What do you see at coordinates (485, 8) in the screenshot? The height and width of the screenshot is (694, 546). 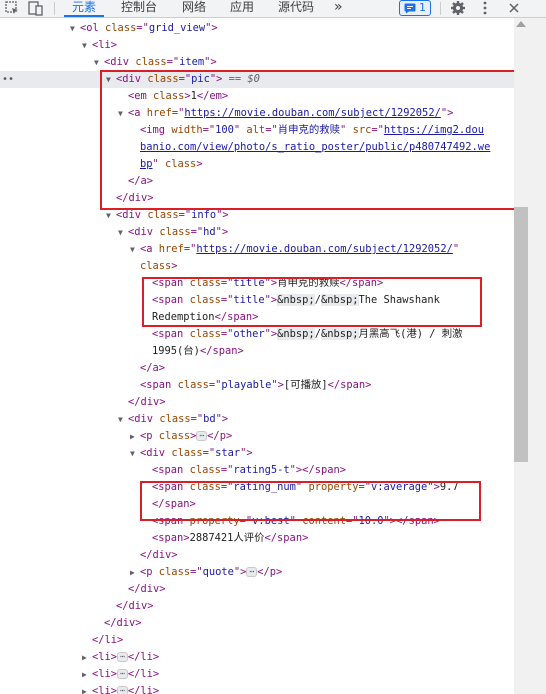 I see `more-vert-icon` at bounding box center [485, 8].